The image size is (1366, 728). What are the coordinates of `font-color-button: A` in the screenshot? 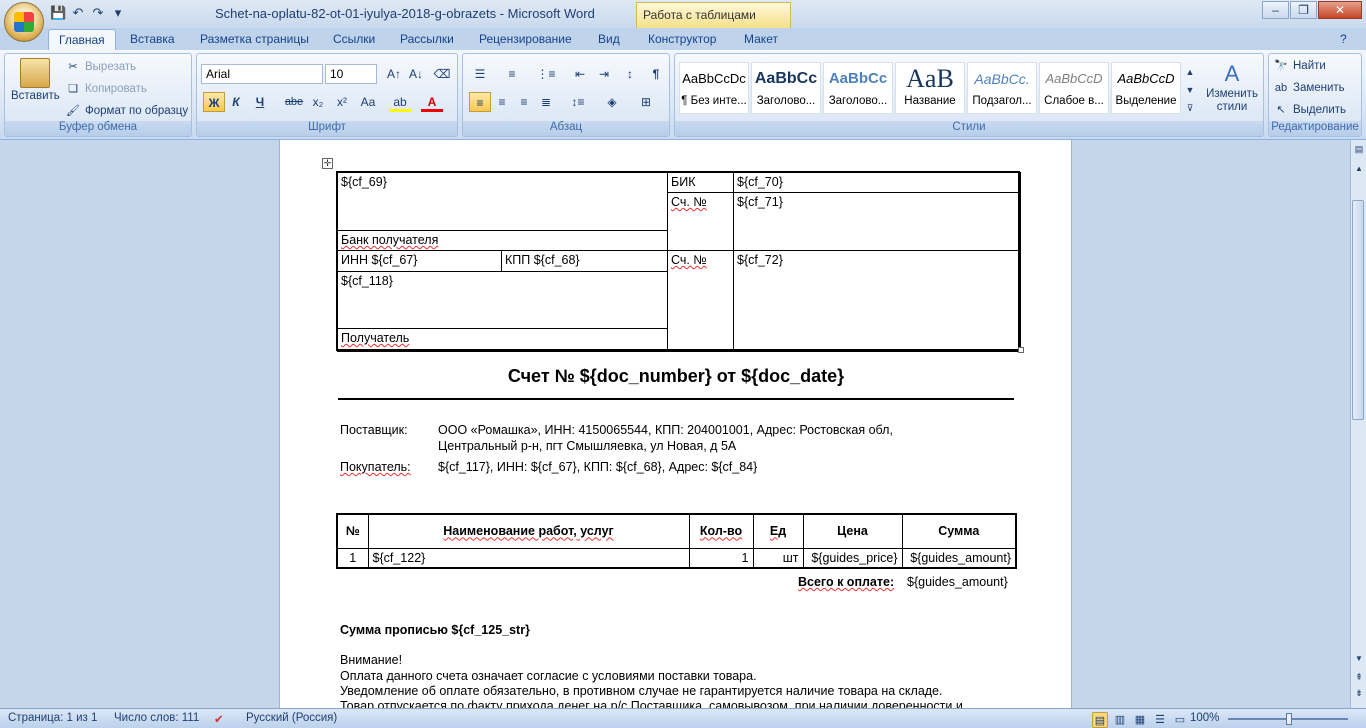 It's located at (432, 102).